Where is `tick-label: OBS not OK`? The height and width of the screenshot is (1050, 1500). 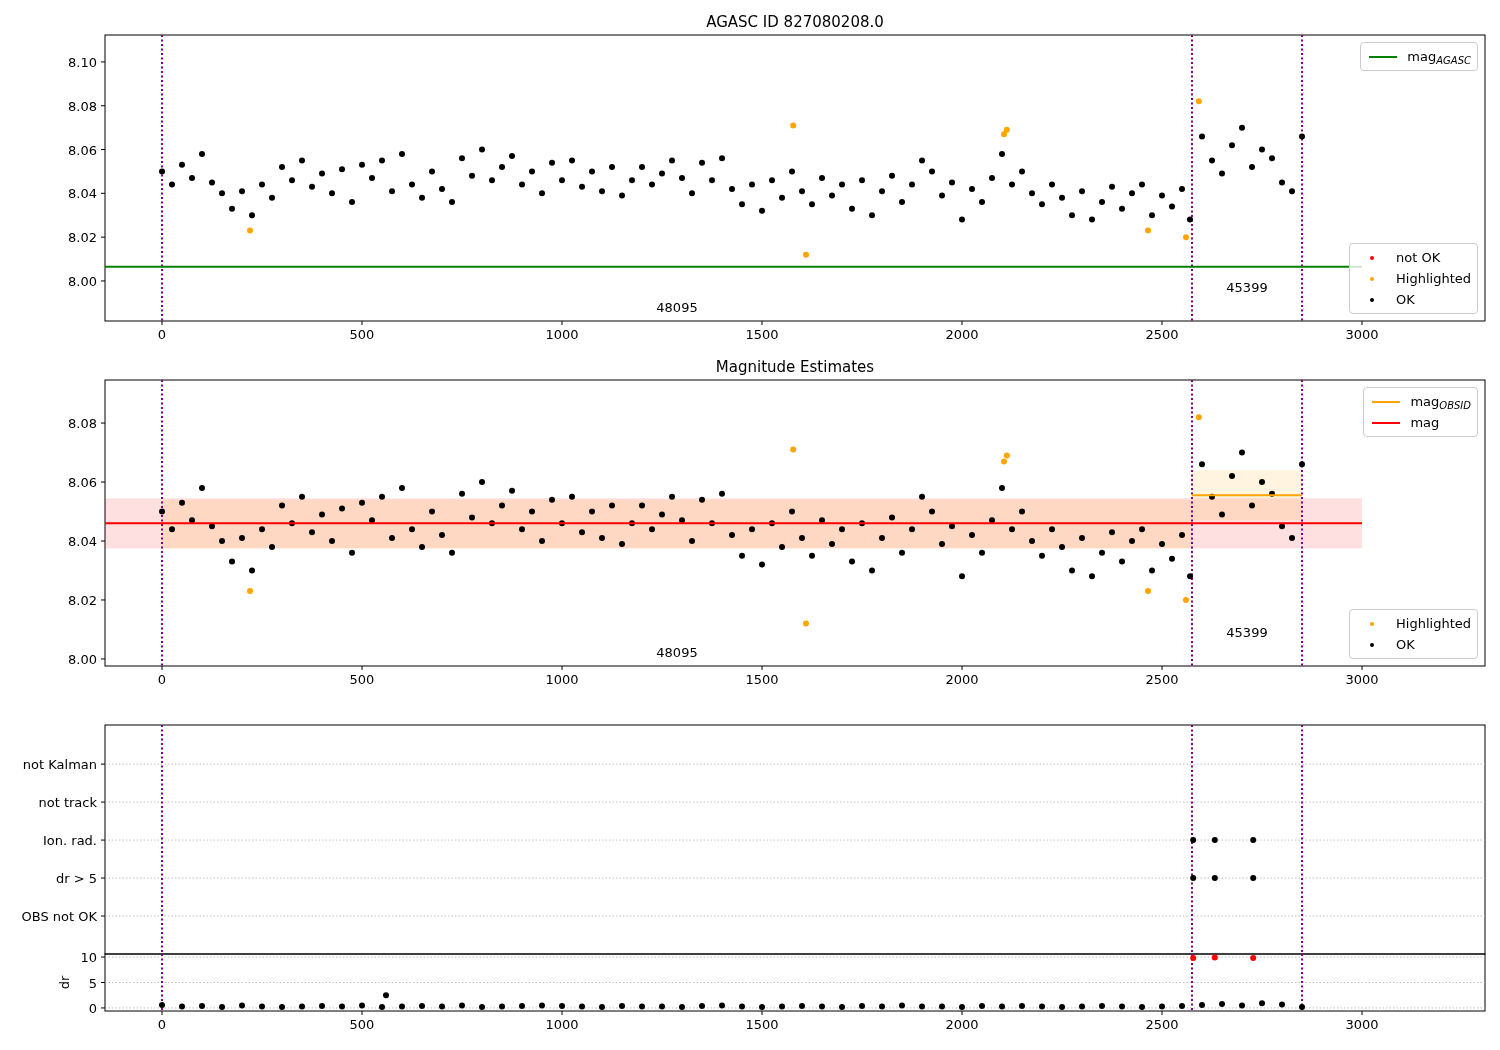
tick-label: OBS not OK is located at coordinates (59, 916).